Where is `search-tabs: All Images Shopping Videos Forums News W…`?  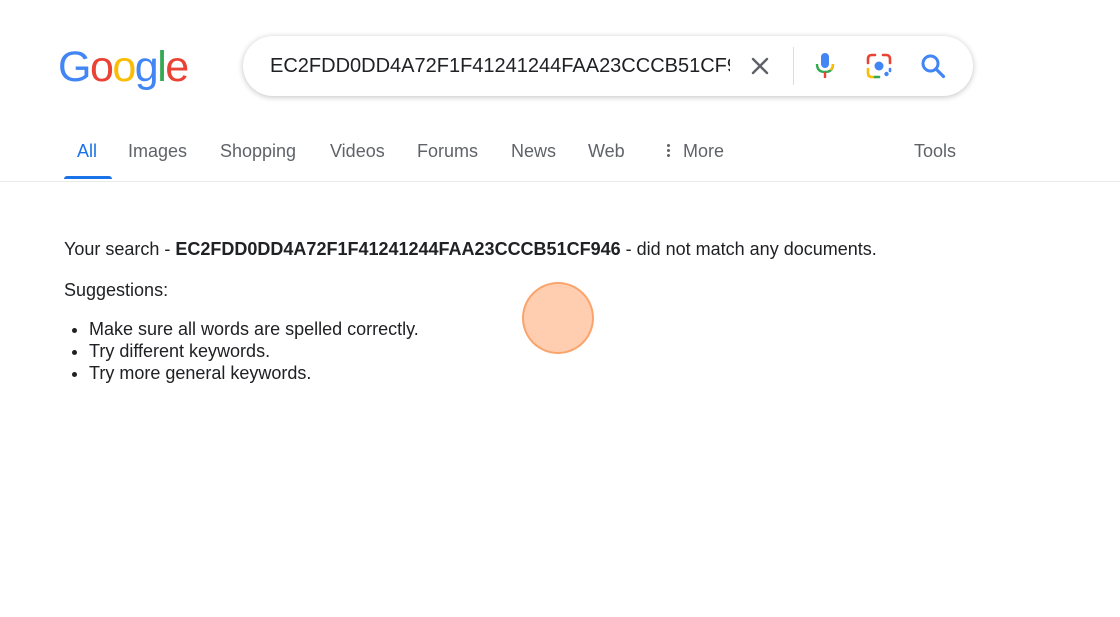 search-tabs: All Images Shopping Videos Forums News W… is located at coordinates (560, 157).